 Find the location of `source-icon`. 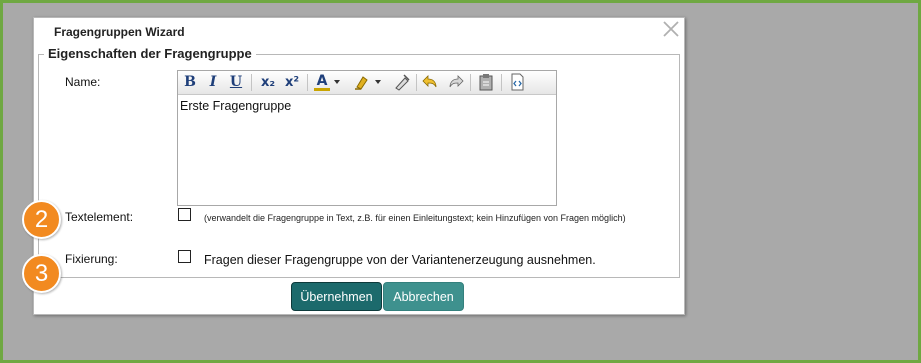

source-icon is located at coordinates (517, 82).